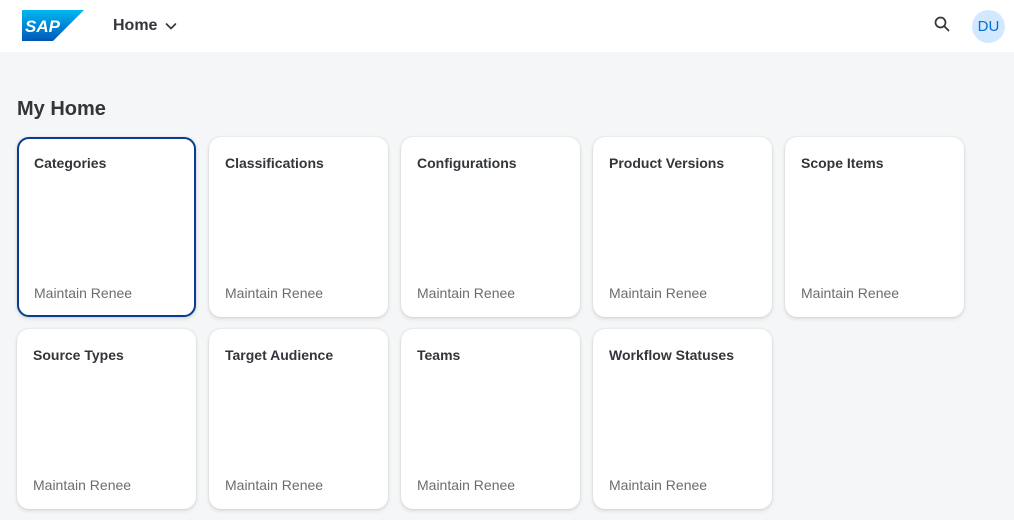  I want to click on tile-scope-items: Scope Items Maintain Renee, so click(874, 227).